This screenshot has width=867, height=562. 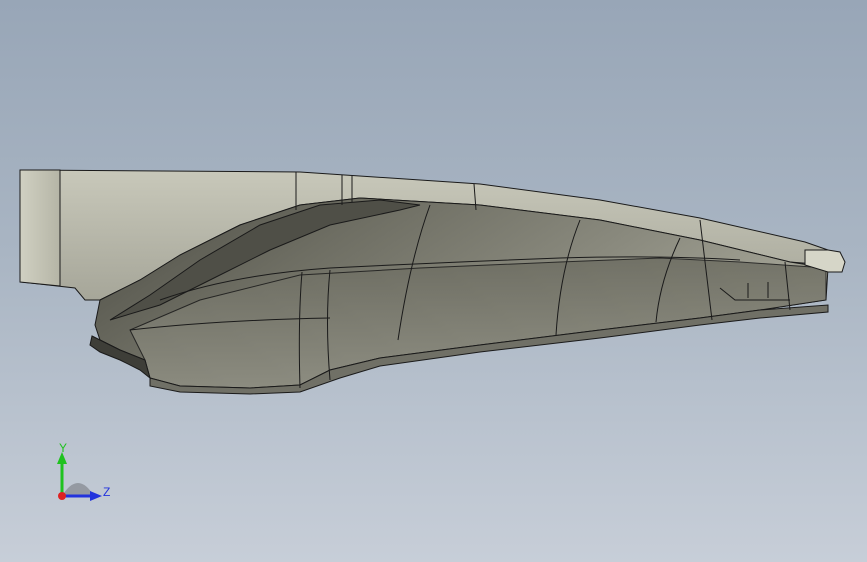 I want to click on triad-plane, so click(x=78, y=489).